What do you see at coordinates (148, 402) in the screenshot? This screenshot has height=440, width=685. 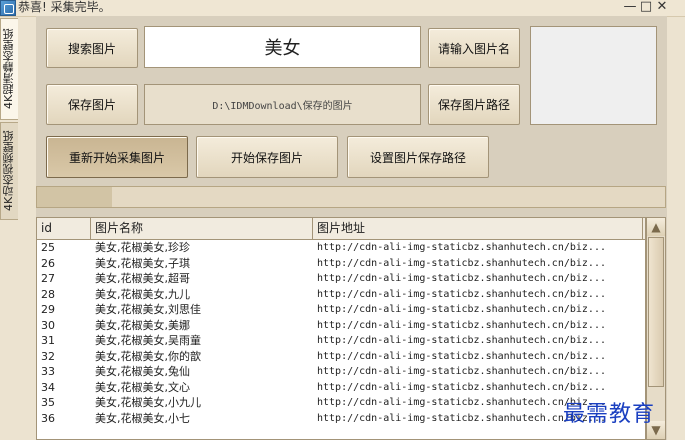 I see `row-name: 美女,花椒美女,小九儿` at bounding box center [148, 402].